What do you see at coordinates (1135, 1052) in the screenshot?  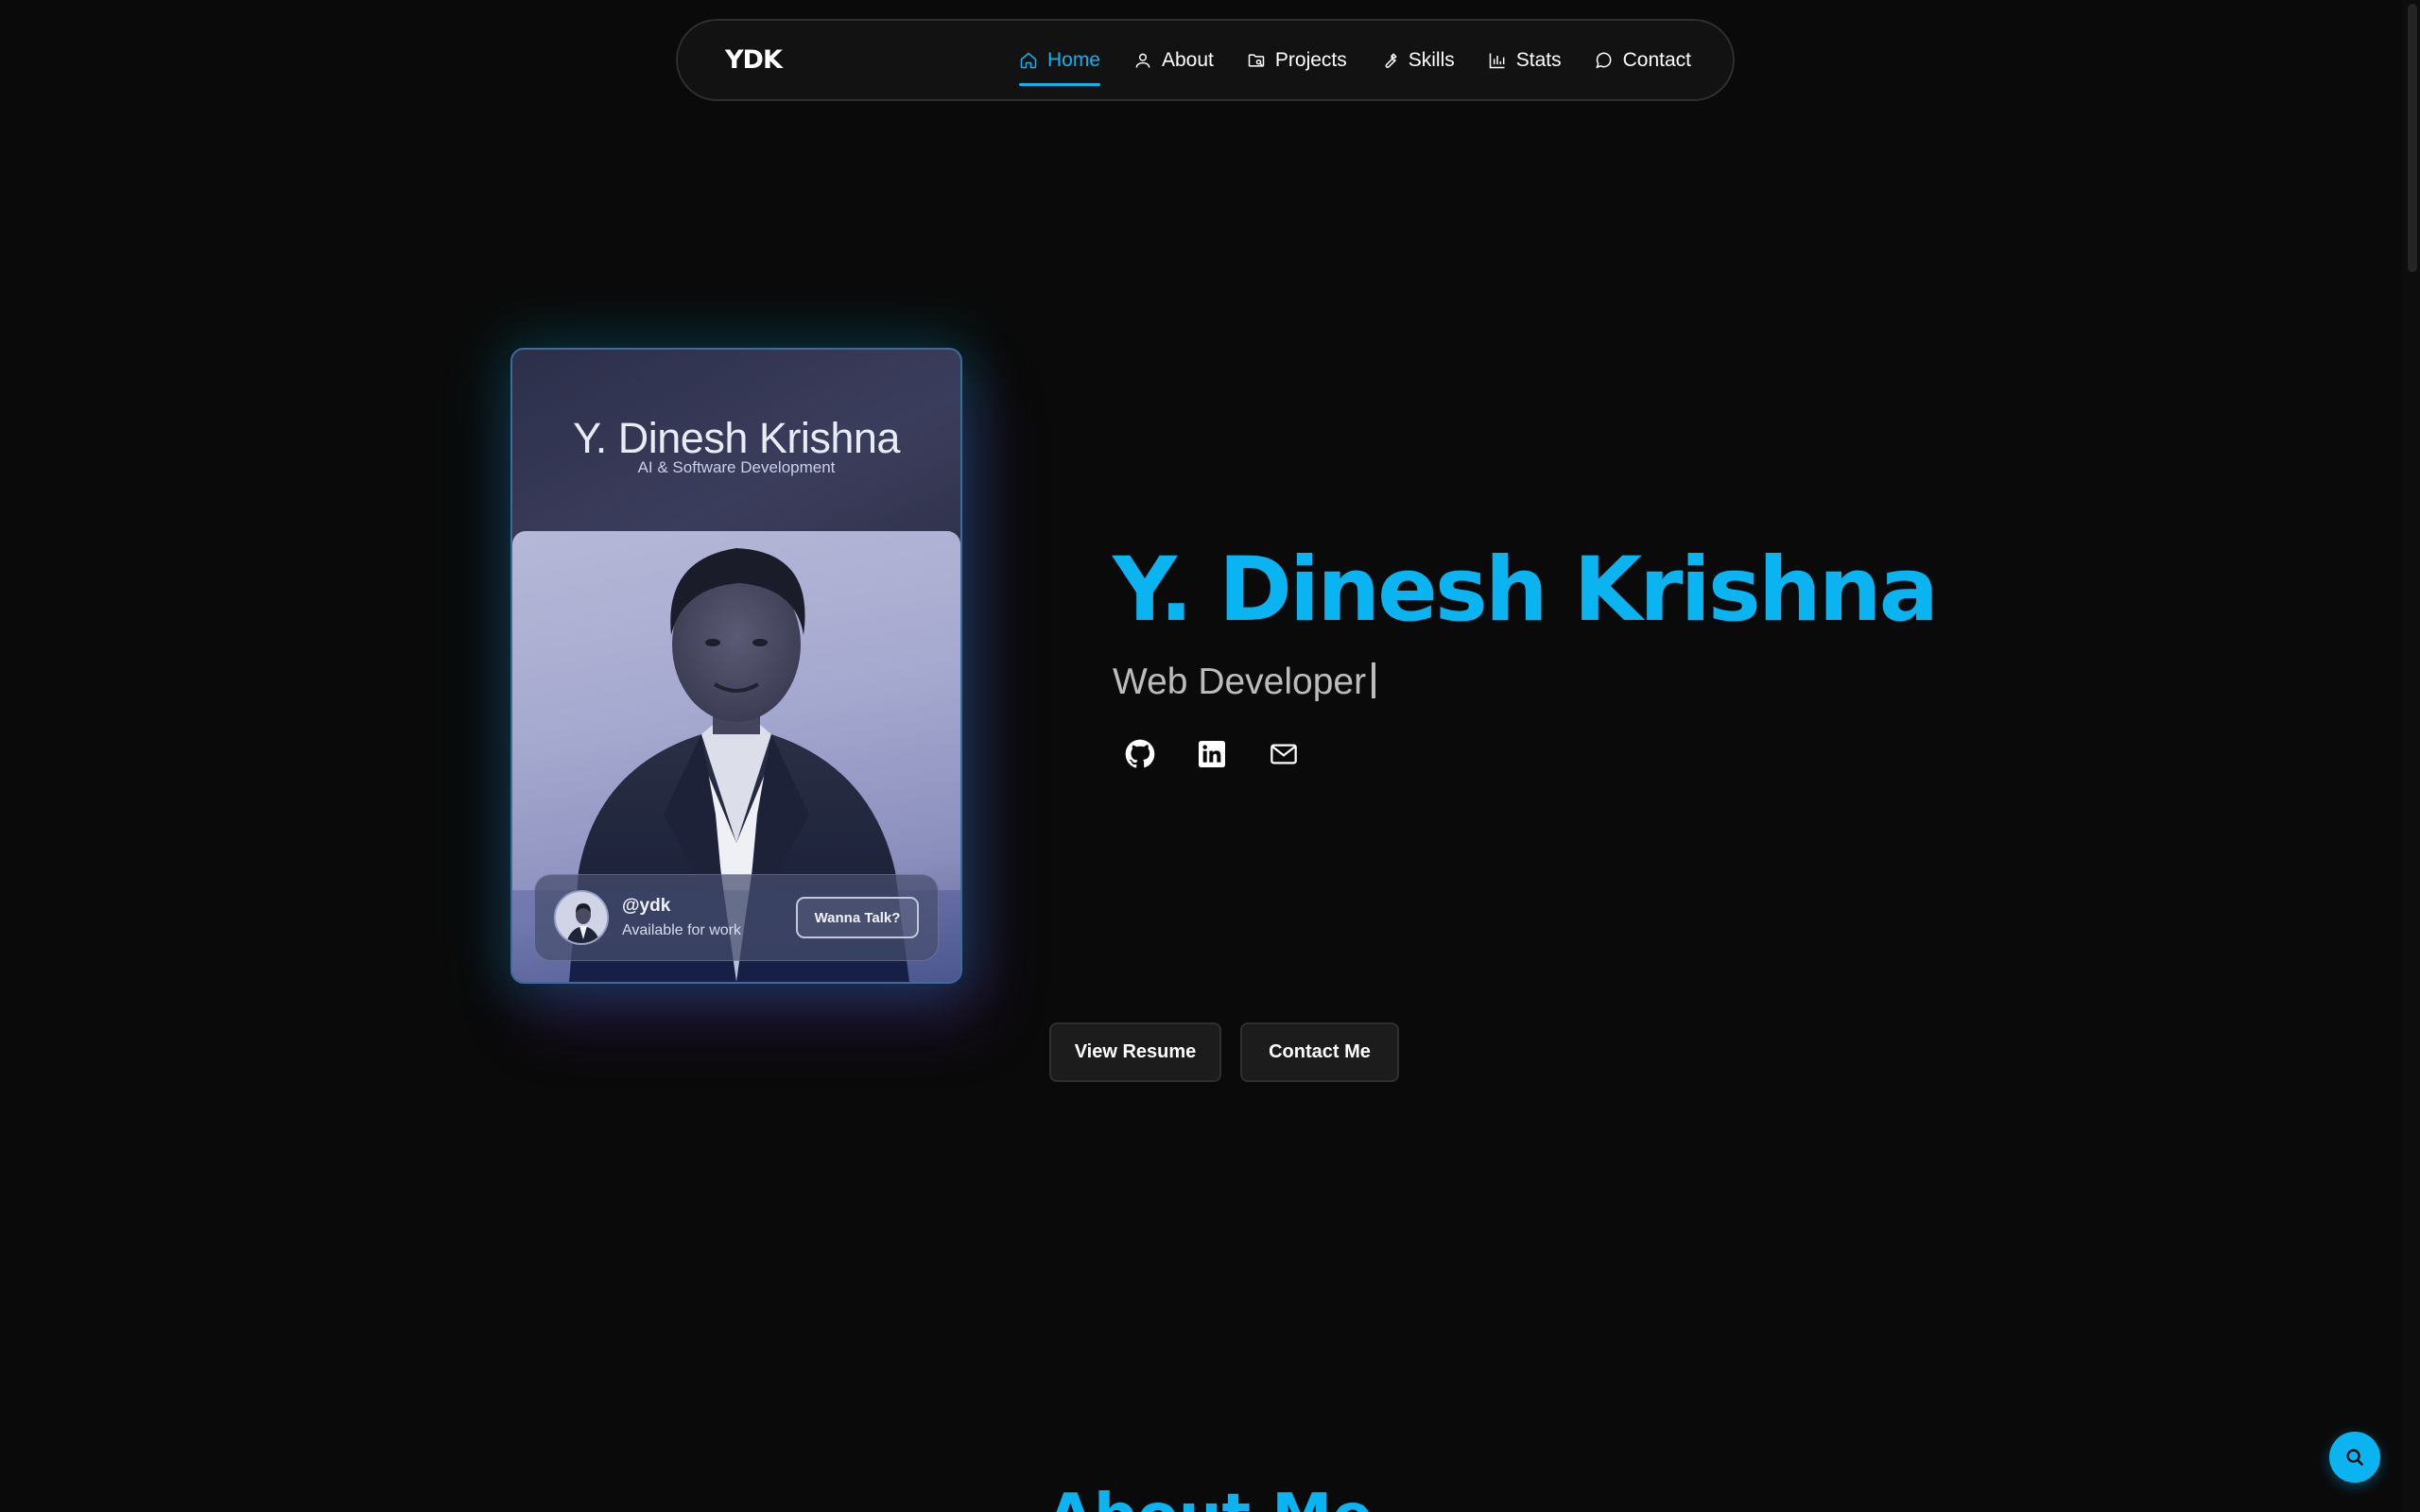 I see `view-resume-button: View Resume` at bounding box center [1135, 1052].